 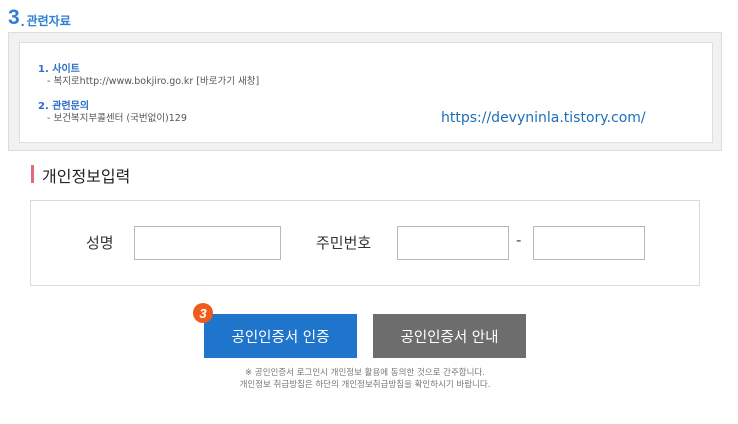 I want to click on cert-login-button: 공인인증서 인증, so click(x=280, y=336).